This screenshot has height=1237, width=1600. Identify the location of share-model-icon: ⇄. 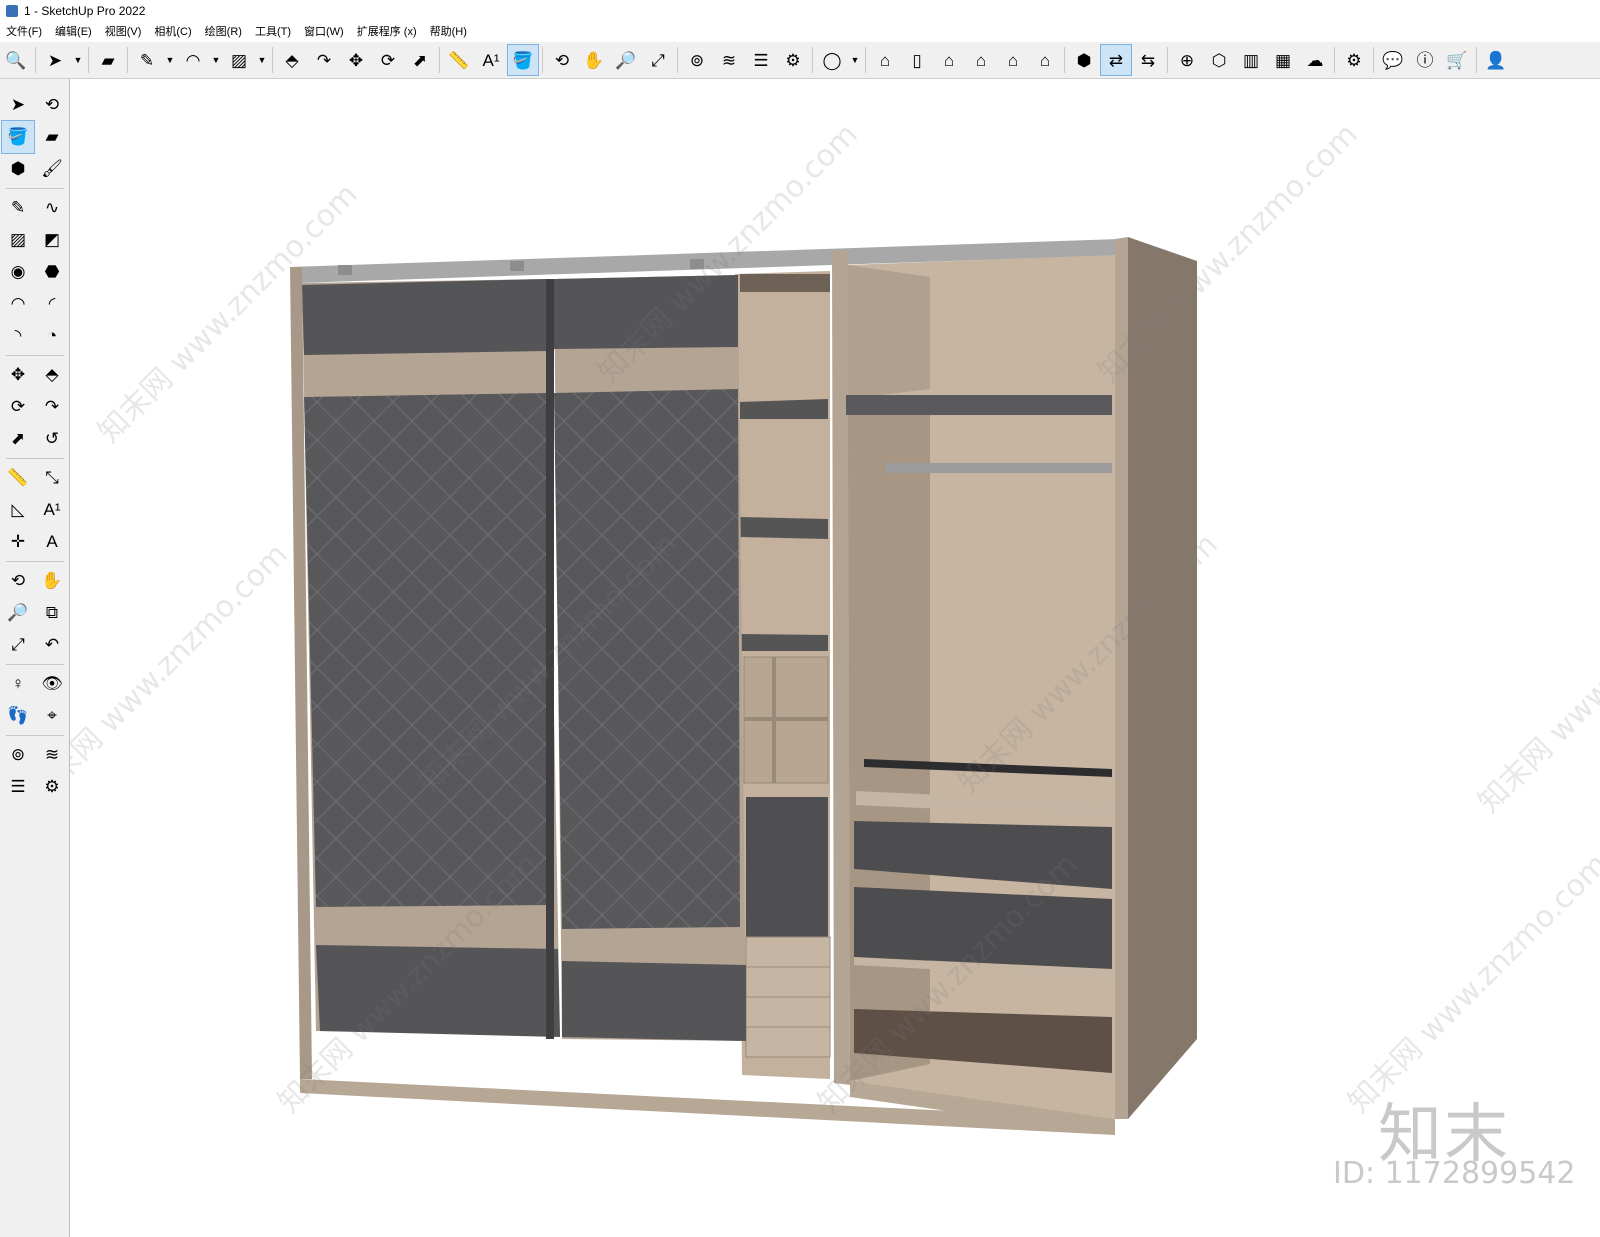
(1116, 60).